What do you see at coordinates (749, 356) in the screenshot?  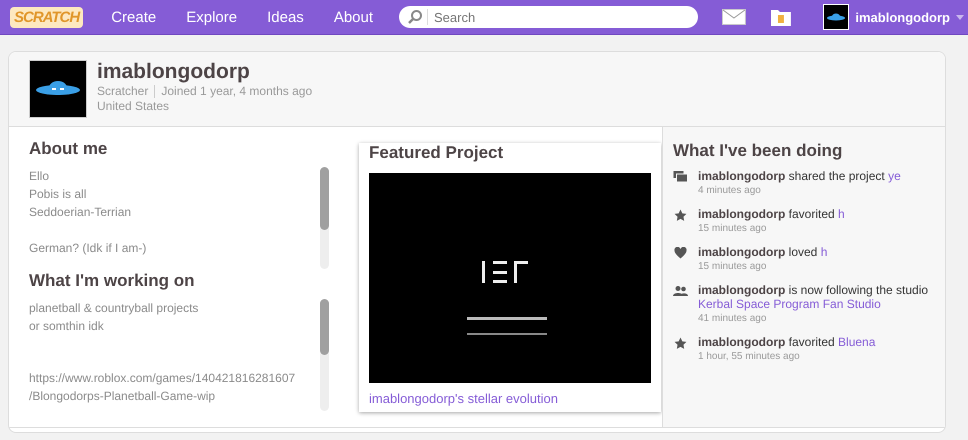 I see `activity-time: 1 hour, 55 minutes ago` at bounding box center [749, 356].